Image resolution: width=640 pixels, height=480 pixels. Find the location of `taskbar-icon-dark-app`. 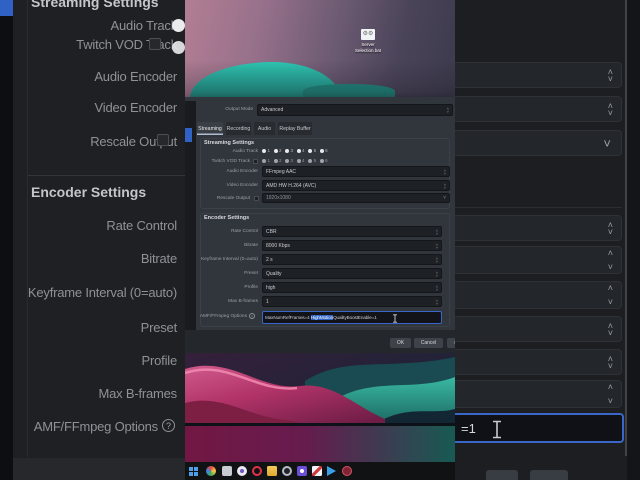

taskbar-icon-dark-app is located at coordinates (287, 471).